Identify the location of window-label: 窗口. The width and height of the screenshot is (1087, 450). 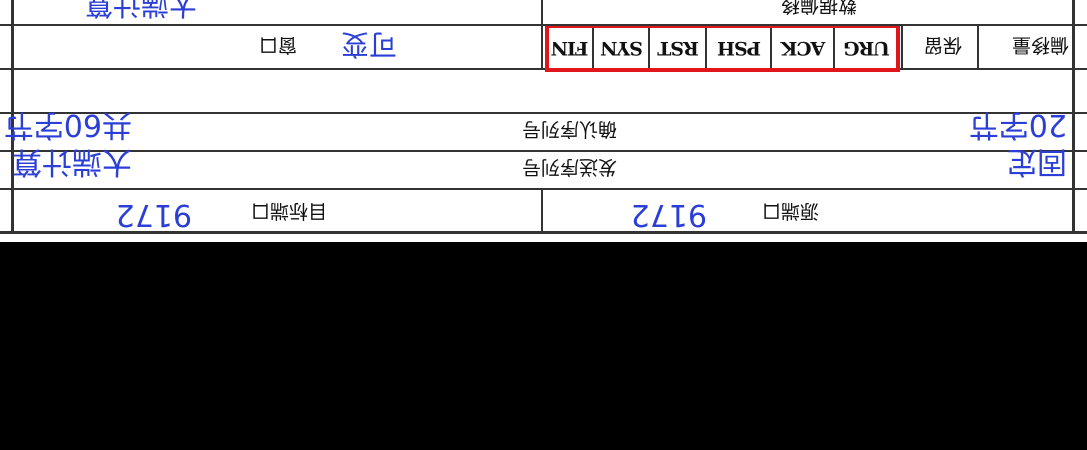
(277, 45).